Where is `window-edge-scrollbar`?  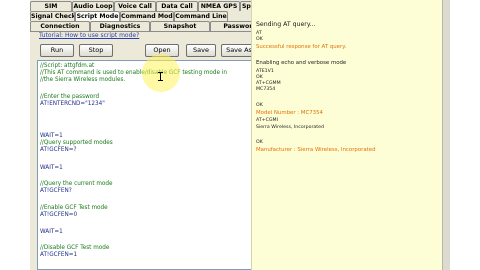
window-edge-scrollbar is located at coordinates (446, 135).